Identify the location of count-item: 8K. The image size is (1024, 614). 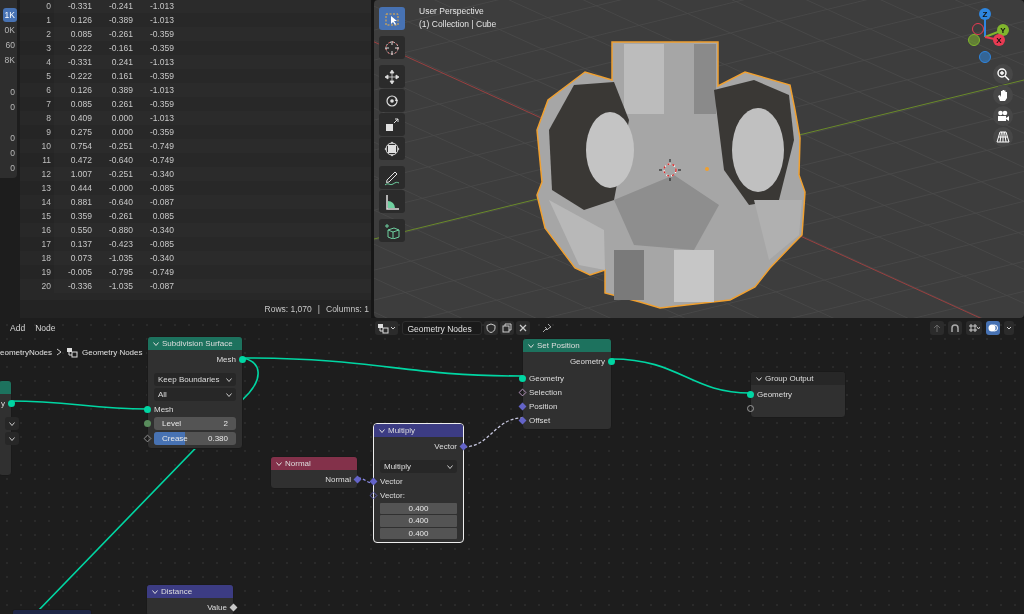
(9, 60).